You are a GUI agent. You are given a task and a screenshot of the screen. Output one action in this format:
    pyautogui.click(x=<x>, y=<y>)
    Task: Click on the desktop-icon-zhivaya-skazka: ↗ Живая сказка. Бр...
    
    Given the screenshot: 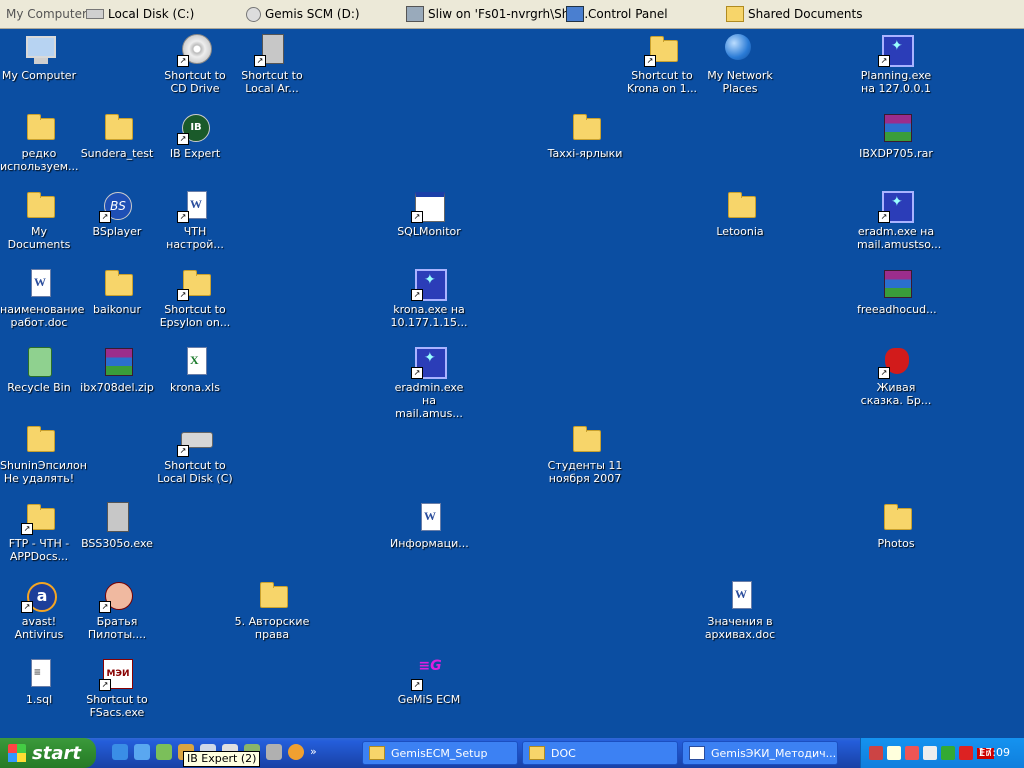 What is the action you would take?
    pyautogui.click(x=896, y=375)
    